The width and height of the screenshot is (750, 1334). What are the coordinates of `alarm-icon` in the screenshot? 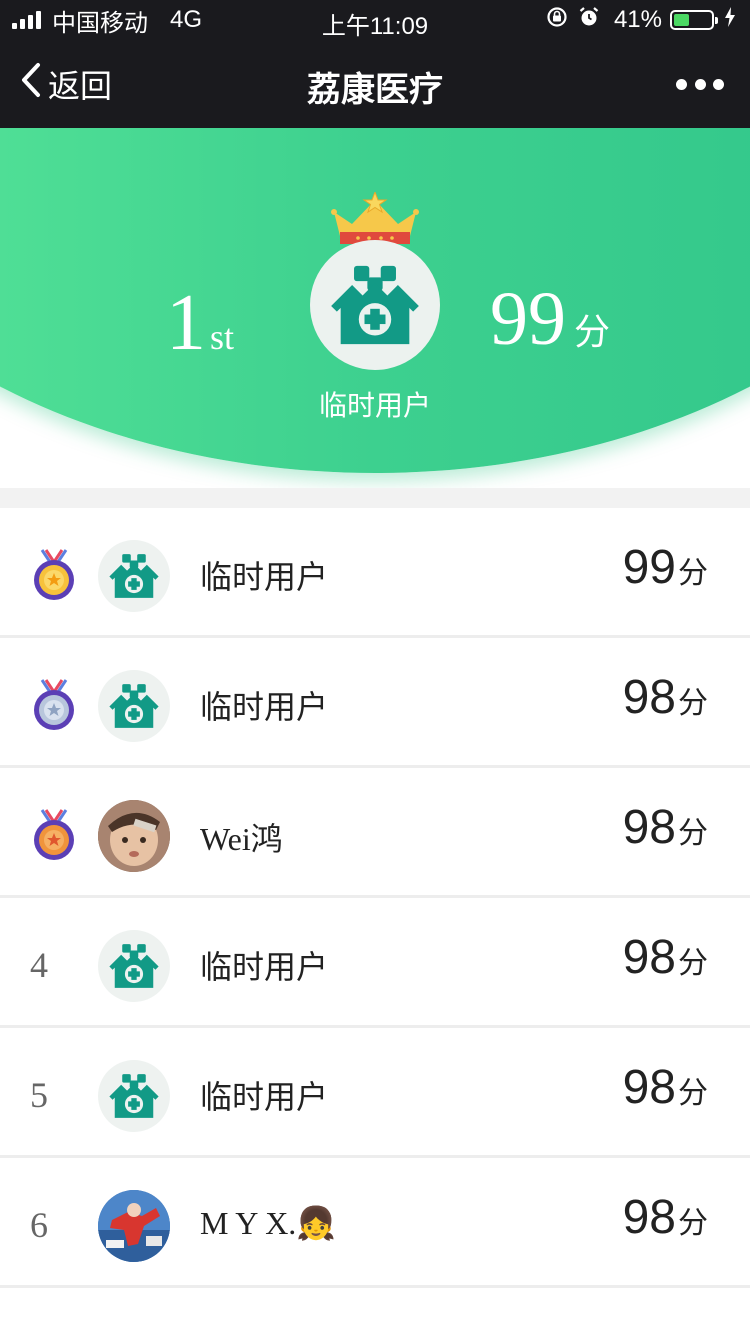 It's located at (589, 20).